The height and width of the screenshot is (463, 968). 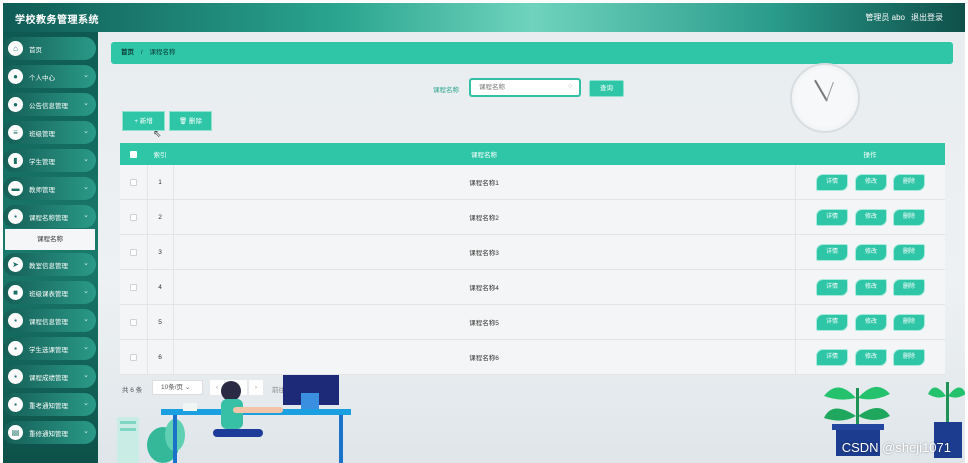 What do you see at coordinates (532, 217) in the screenshot?
I see `table-row: 2 课程名称2 详情 修改 删除` at bounding box center [532, 217].